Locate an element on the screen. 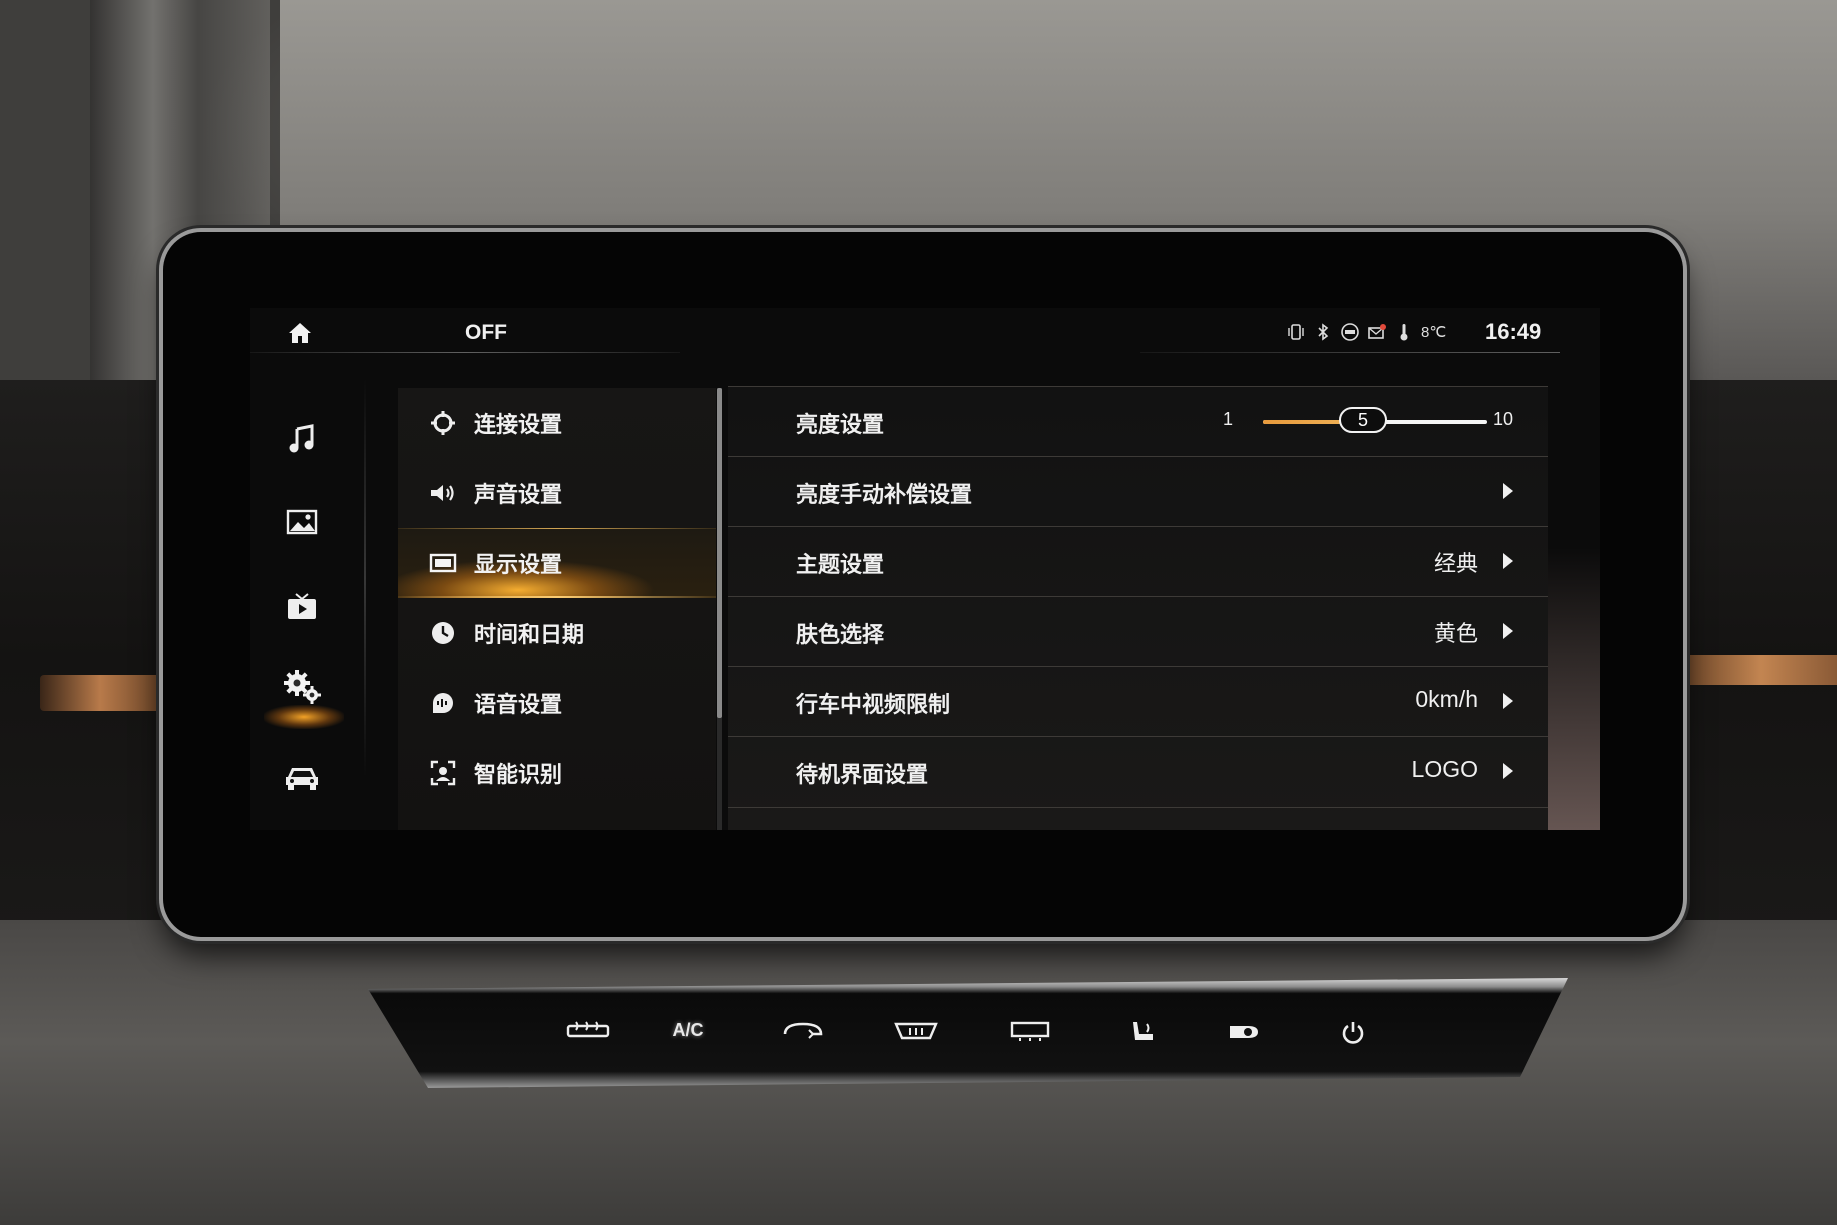 Image resolution: width=1837 pixels, height=1225 pixels. brightness-max-label: 10 is located at coordinates (1502, 419).